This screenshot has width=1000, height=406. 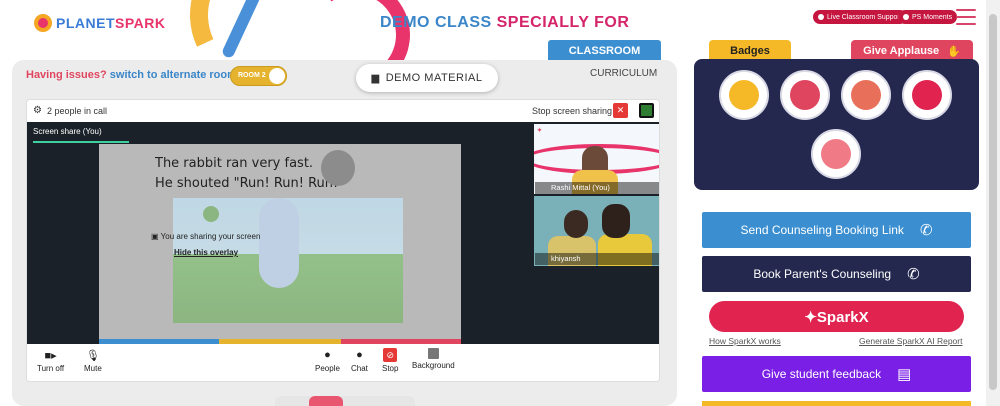 What do you see at coordinates (745, 341) in the screenshot?
I see `how-sparkx-works-link: How SparkX works` at bounding box center [745, 341].